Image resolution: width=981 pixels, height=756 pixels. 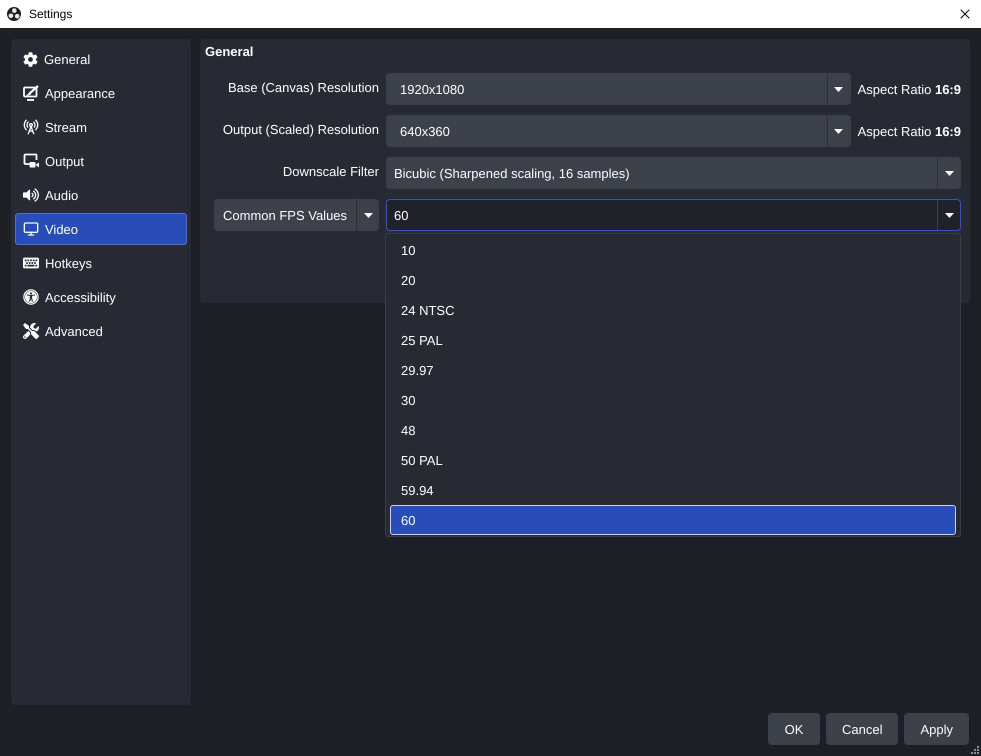 What do you see at coordinates (673, 215) in the screenshot?
I see `fps-select: 60` at bounding box center [673, 215].